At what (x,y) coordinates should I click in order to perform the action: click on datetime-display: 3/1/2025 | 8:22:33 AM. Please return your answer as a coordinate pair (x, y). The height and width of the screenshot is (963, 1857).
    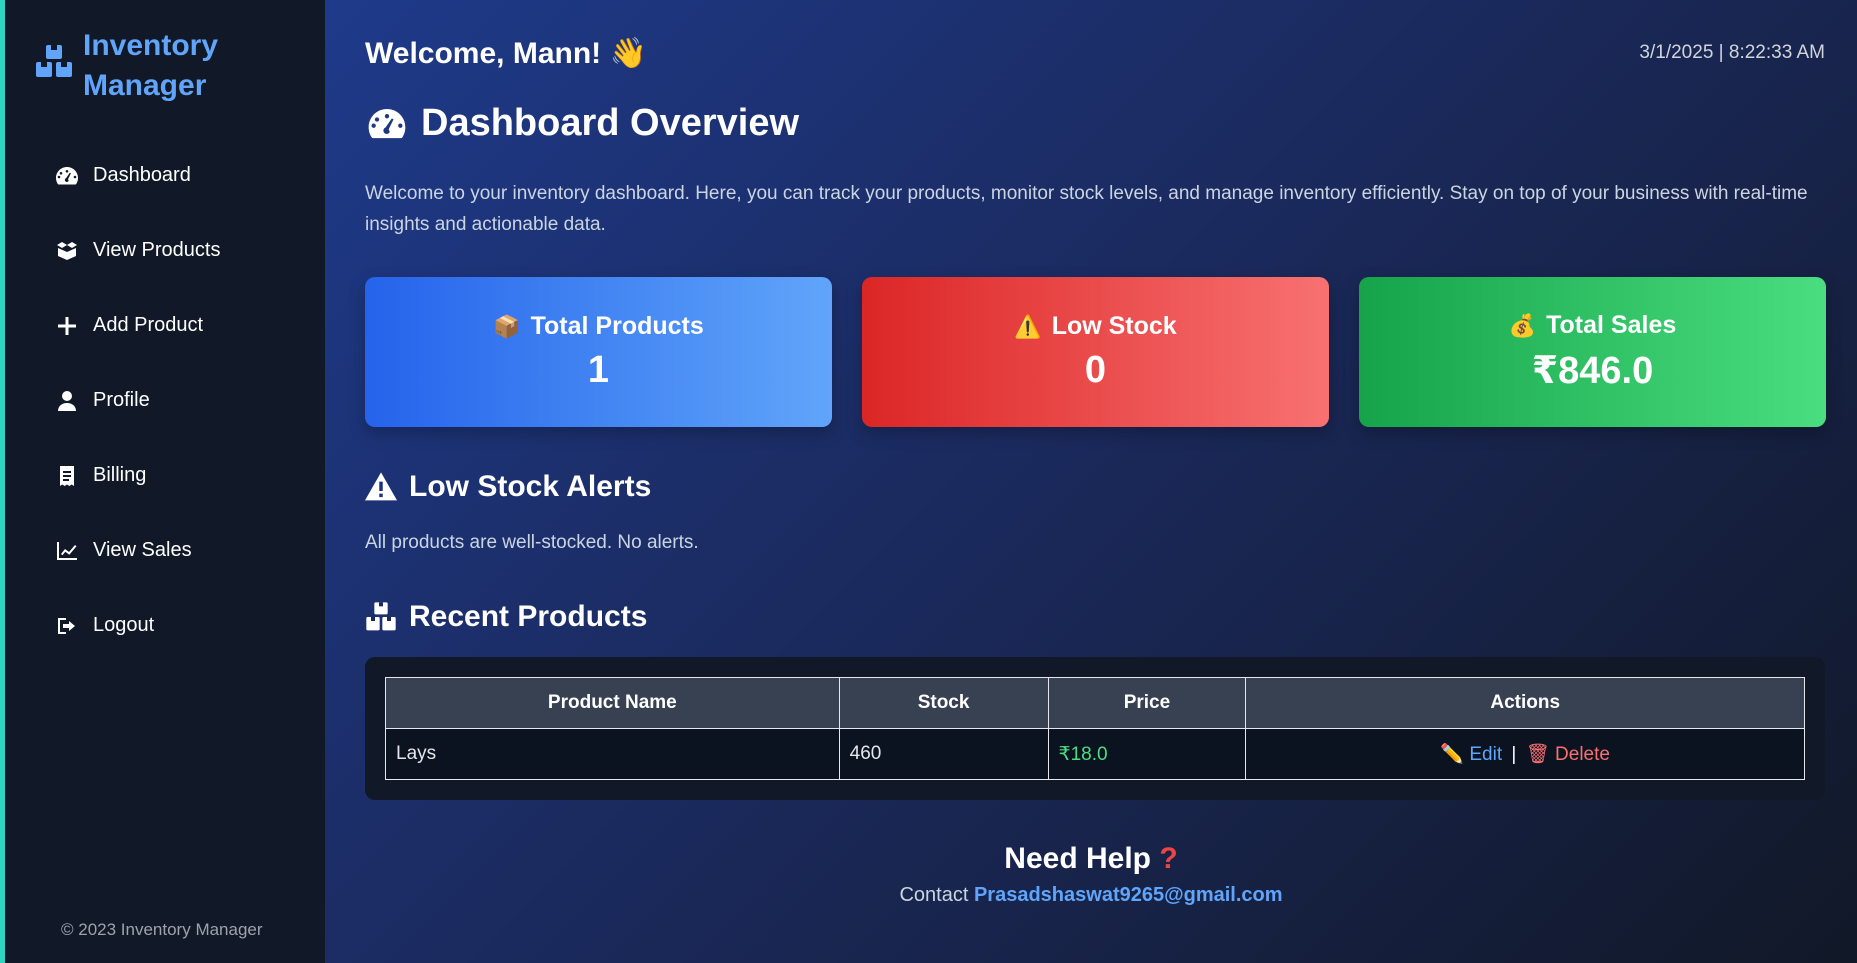
    Looking at the image, I should click on (1732, 52).